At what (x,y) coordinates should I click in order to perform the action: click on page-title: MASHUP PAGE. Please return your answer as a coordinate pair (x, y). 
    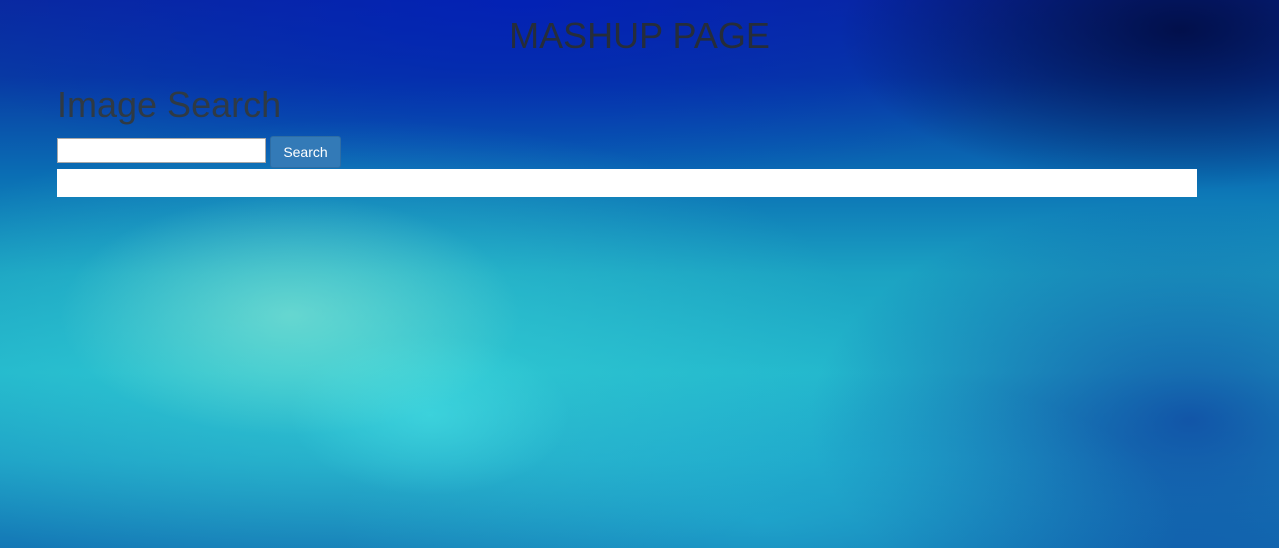
    Looking at the image, I should click on (639, 35).